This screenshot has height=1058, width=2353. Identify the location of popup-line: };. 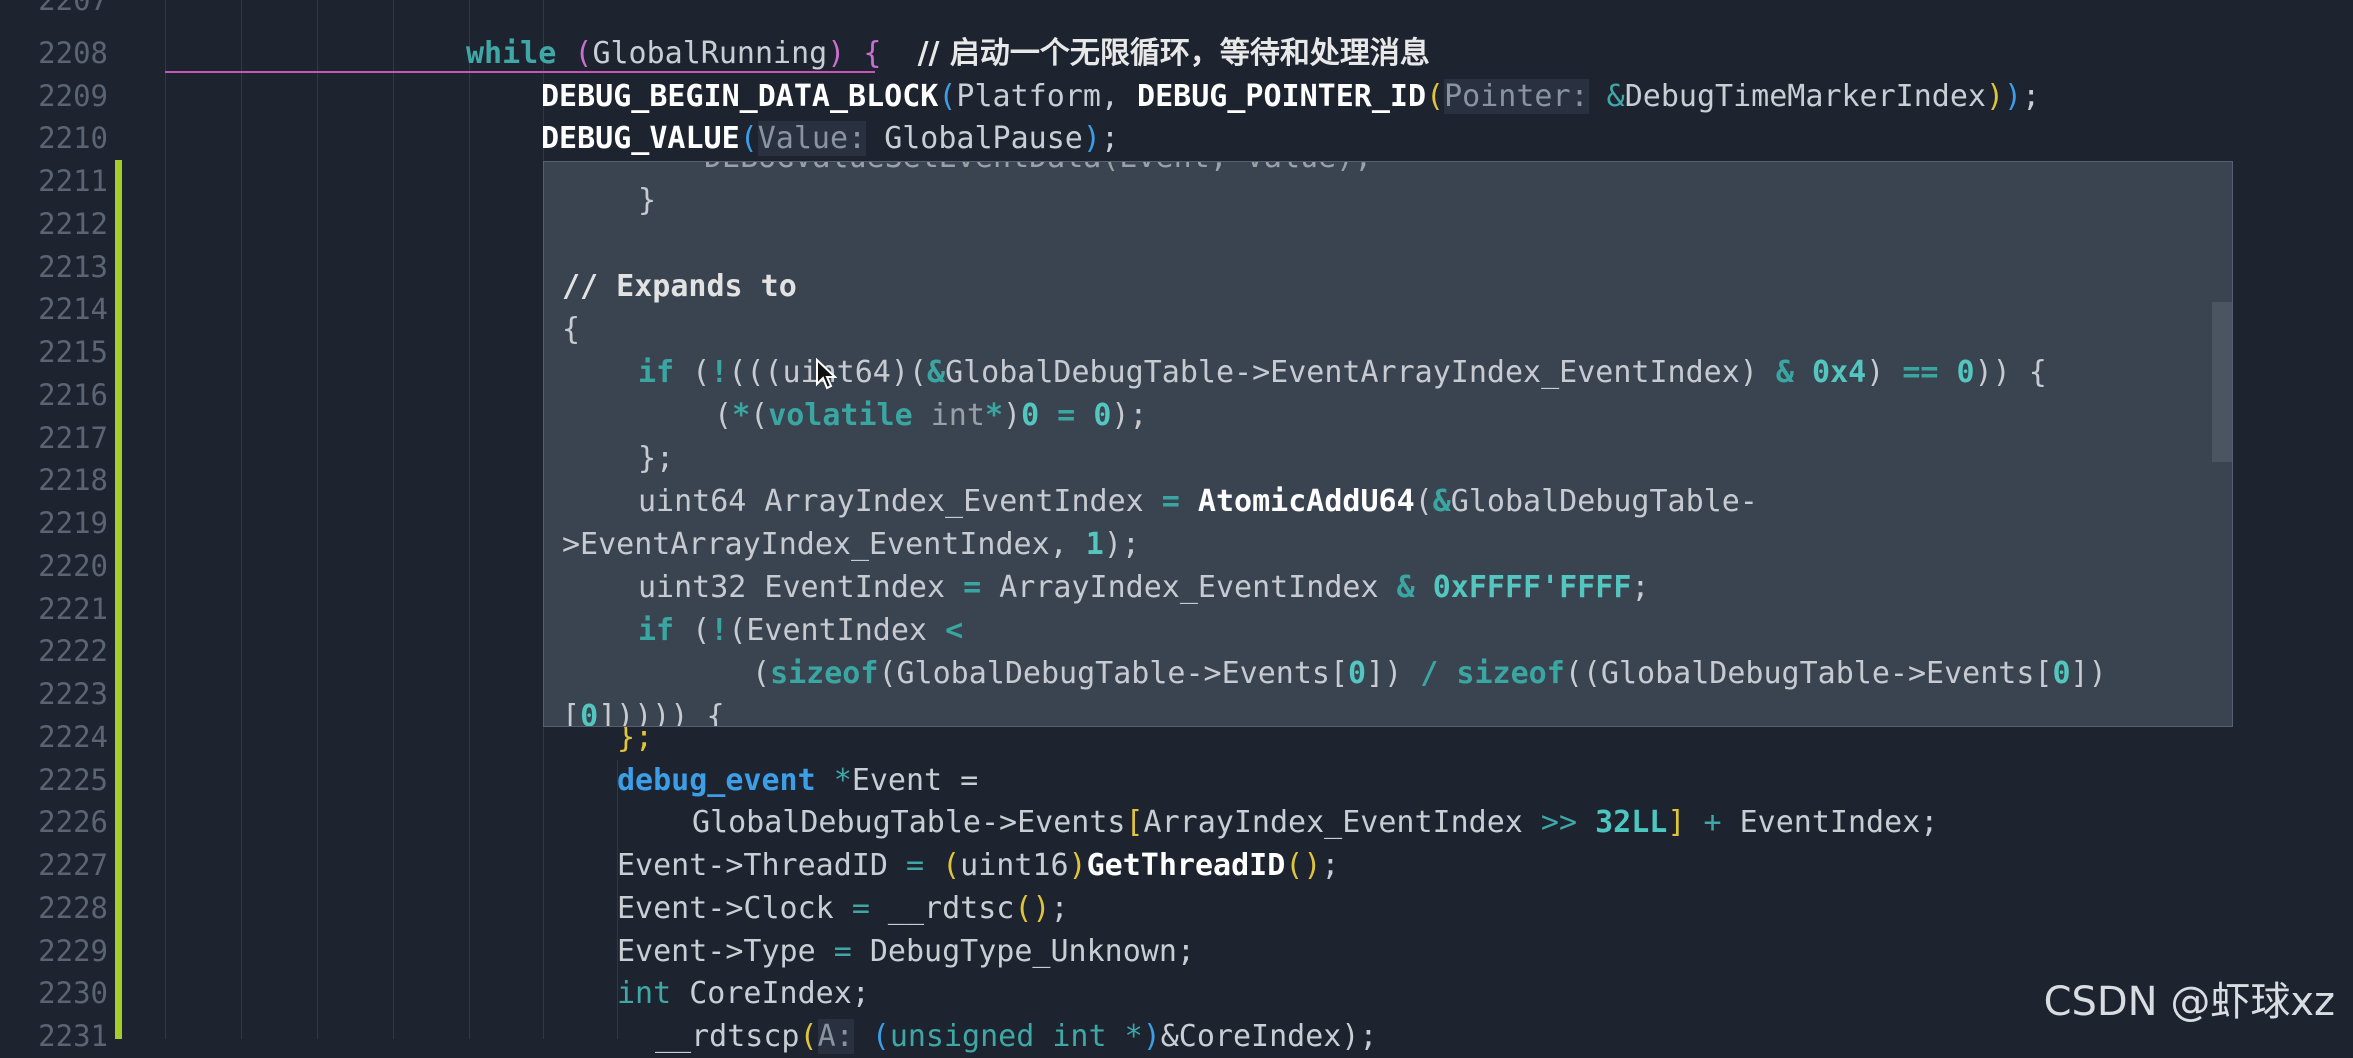
(656, 458).